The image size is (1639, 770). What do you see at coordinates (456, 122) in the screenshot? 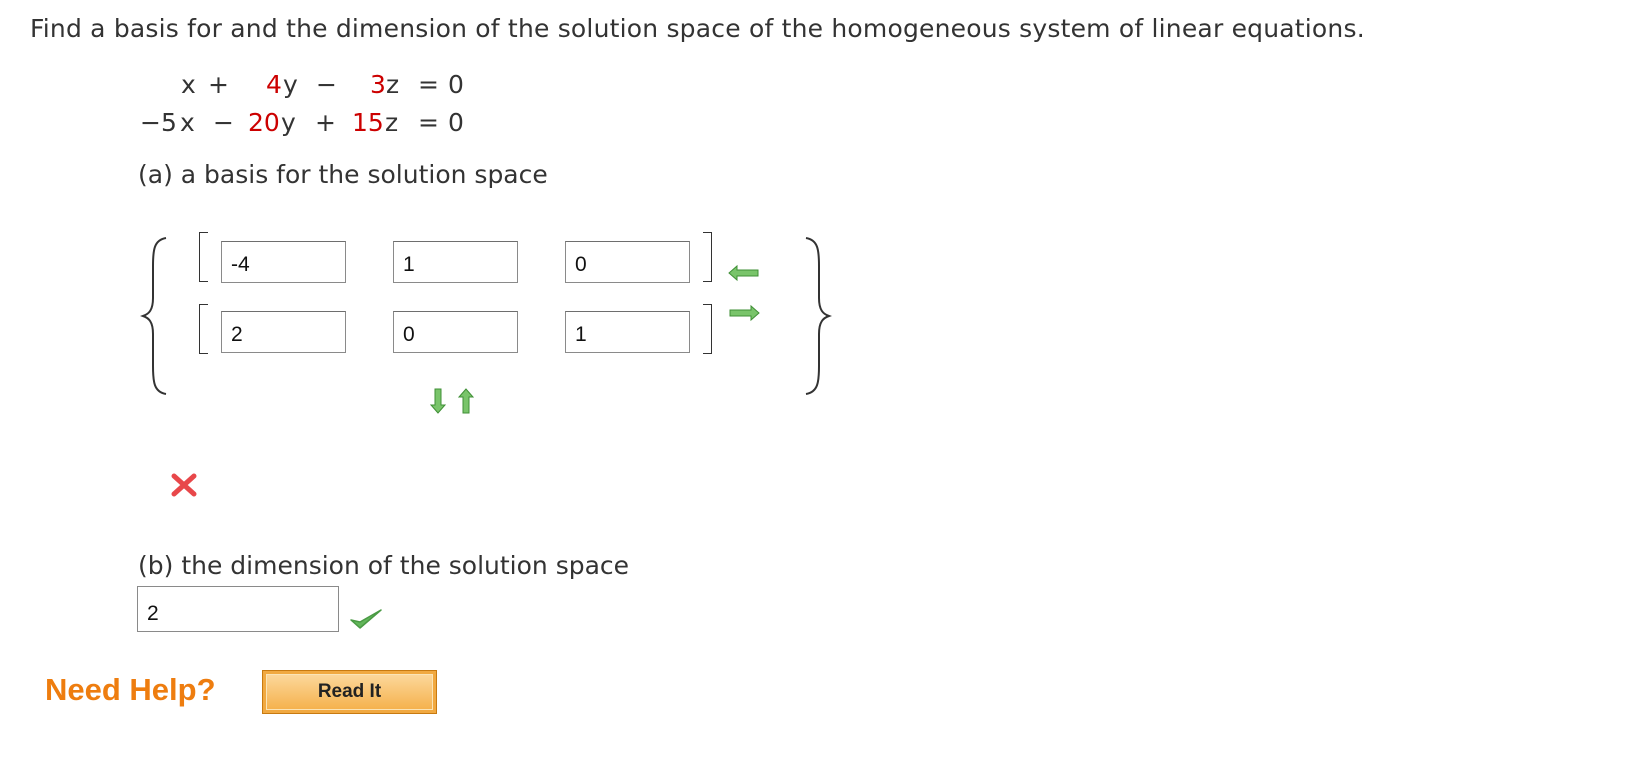
I see `eq2-rhs: 0` at bounding box center [456, 122].